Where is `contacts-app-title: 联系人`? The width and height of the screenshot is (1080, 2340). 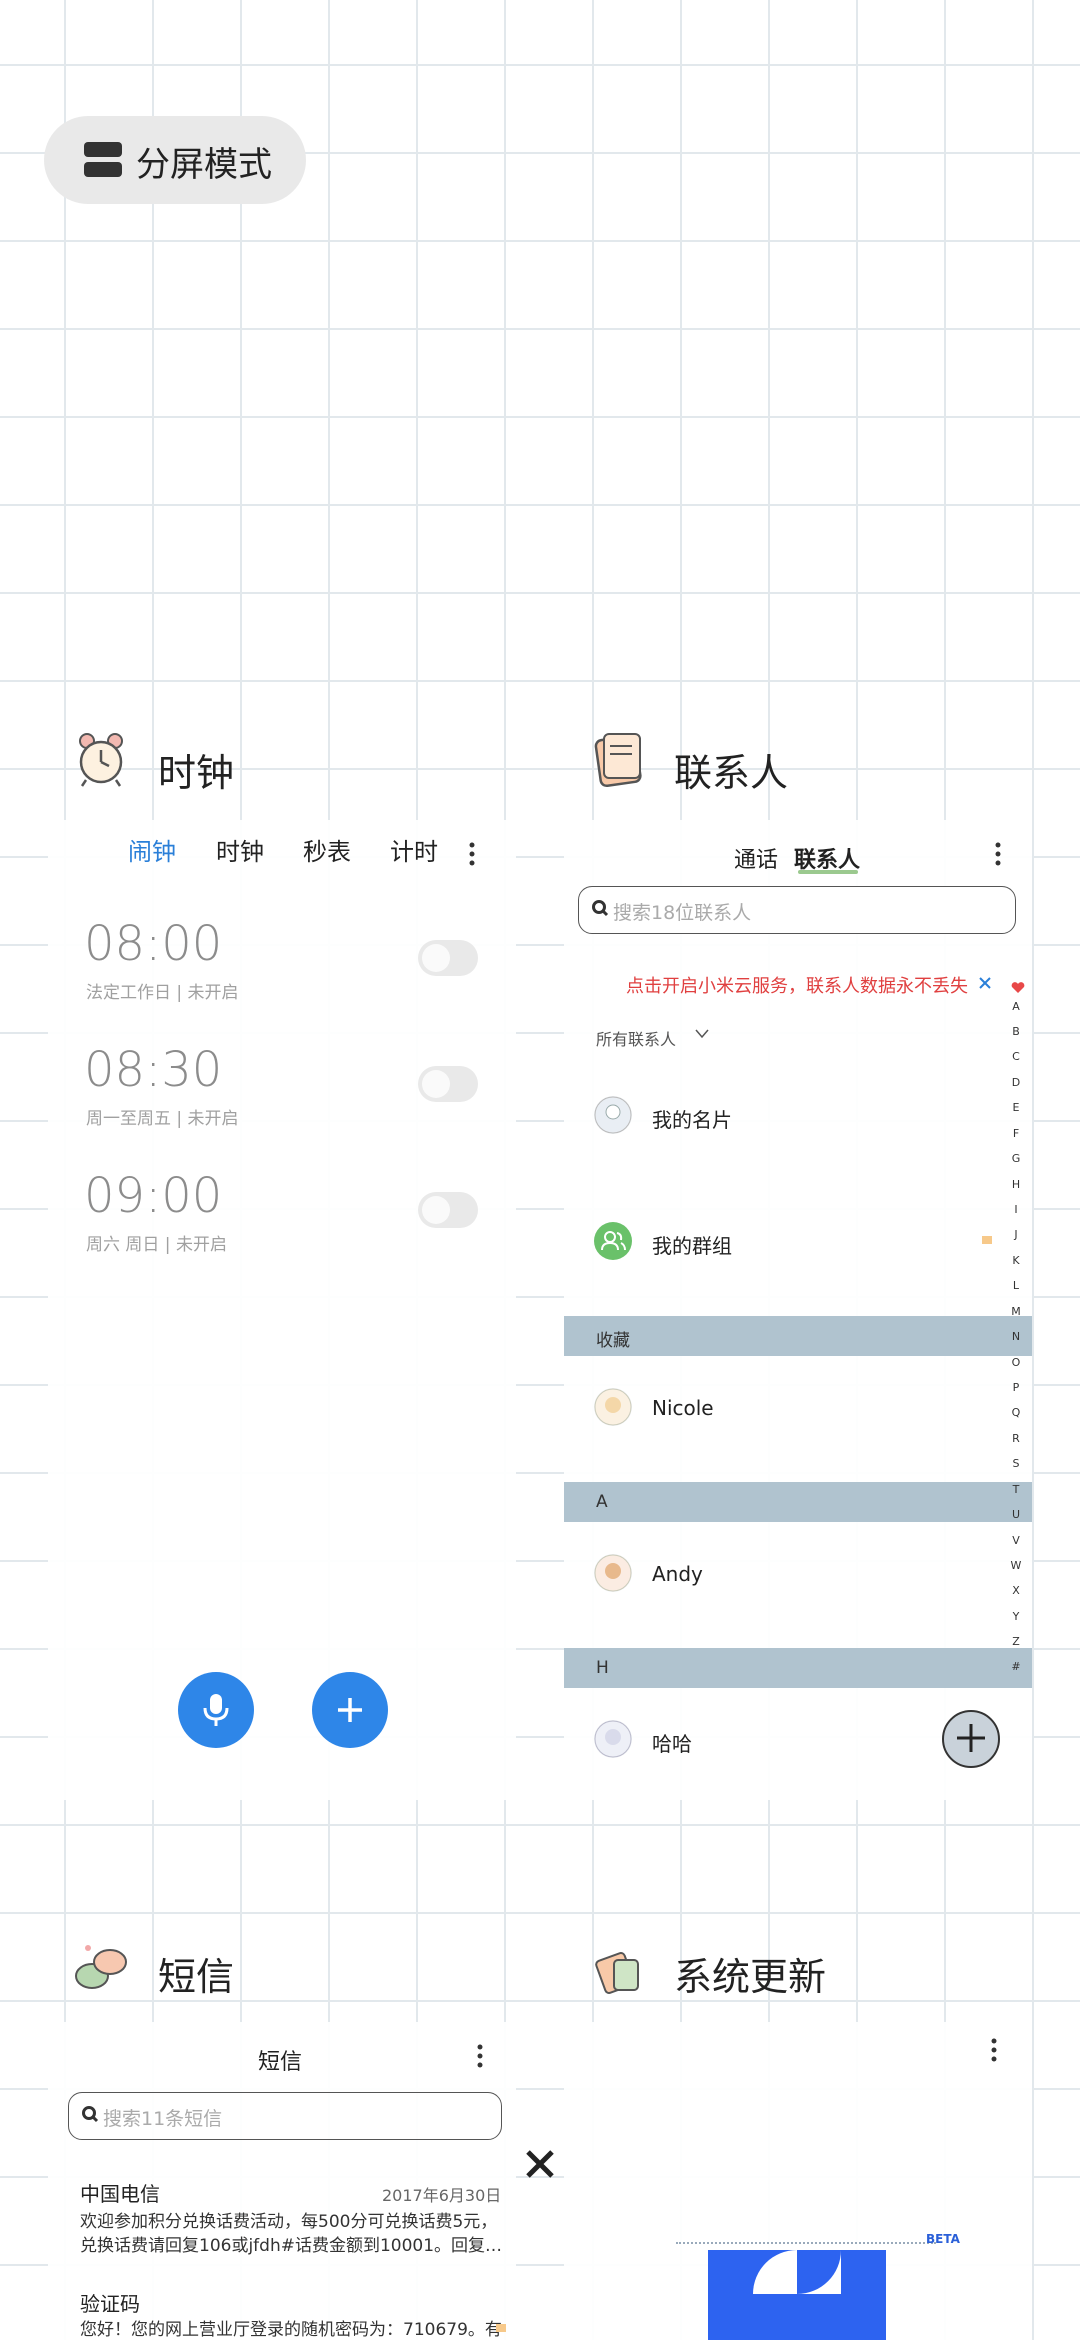
contacts-app-title: 联系人 is located at coordinates (731, 773).